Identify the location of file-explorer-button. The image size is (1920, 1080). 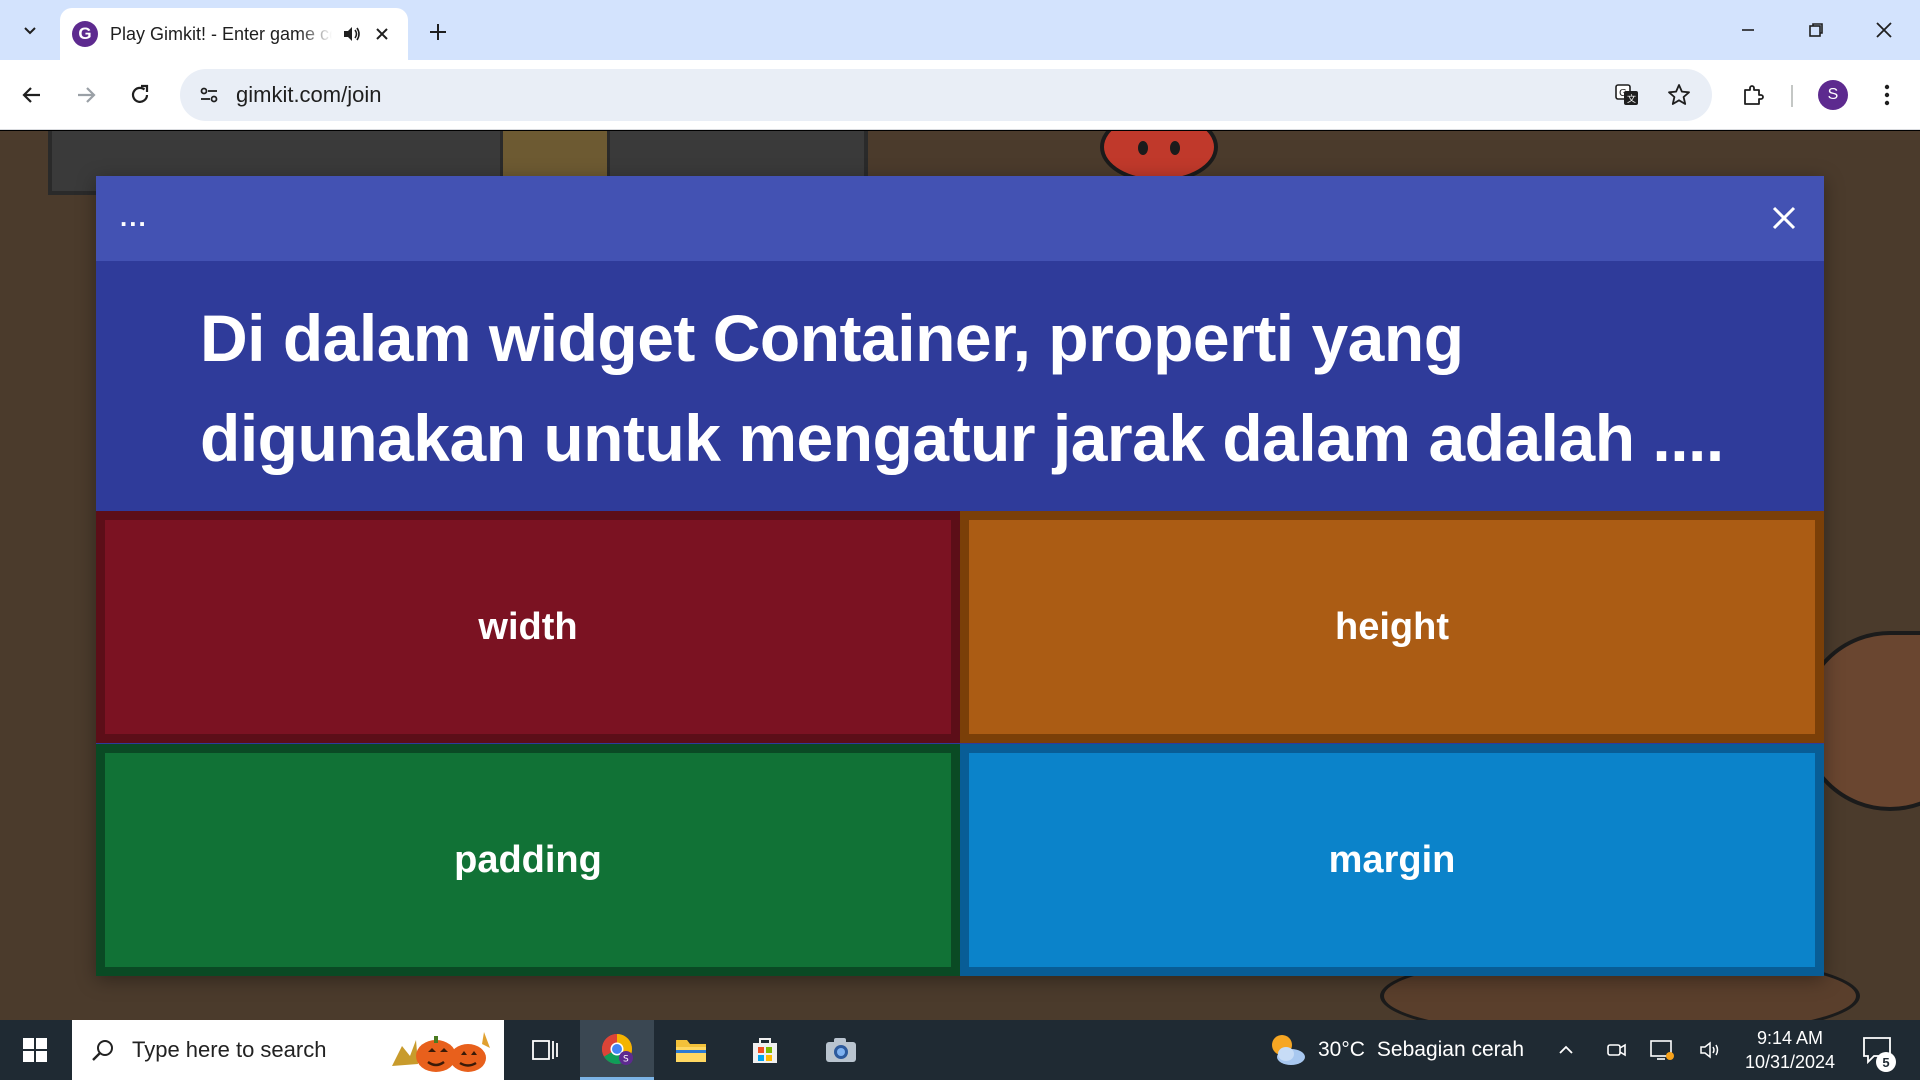
(691, 1050).